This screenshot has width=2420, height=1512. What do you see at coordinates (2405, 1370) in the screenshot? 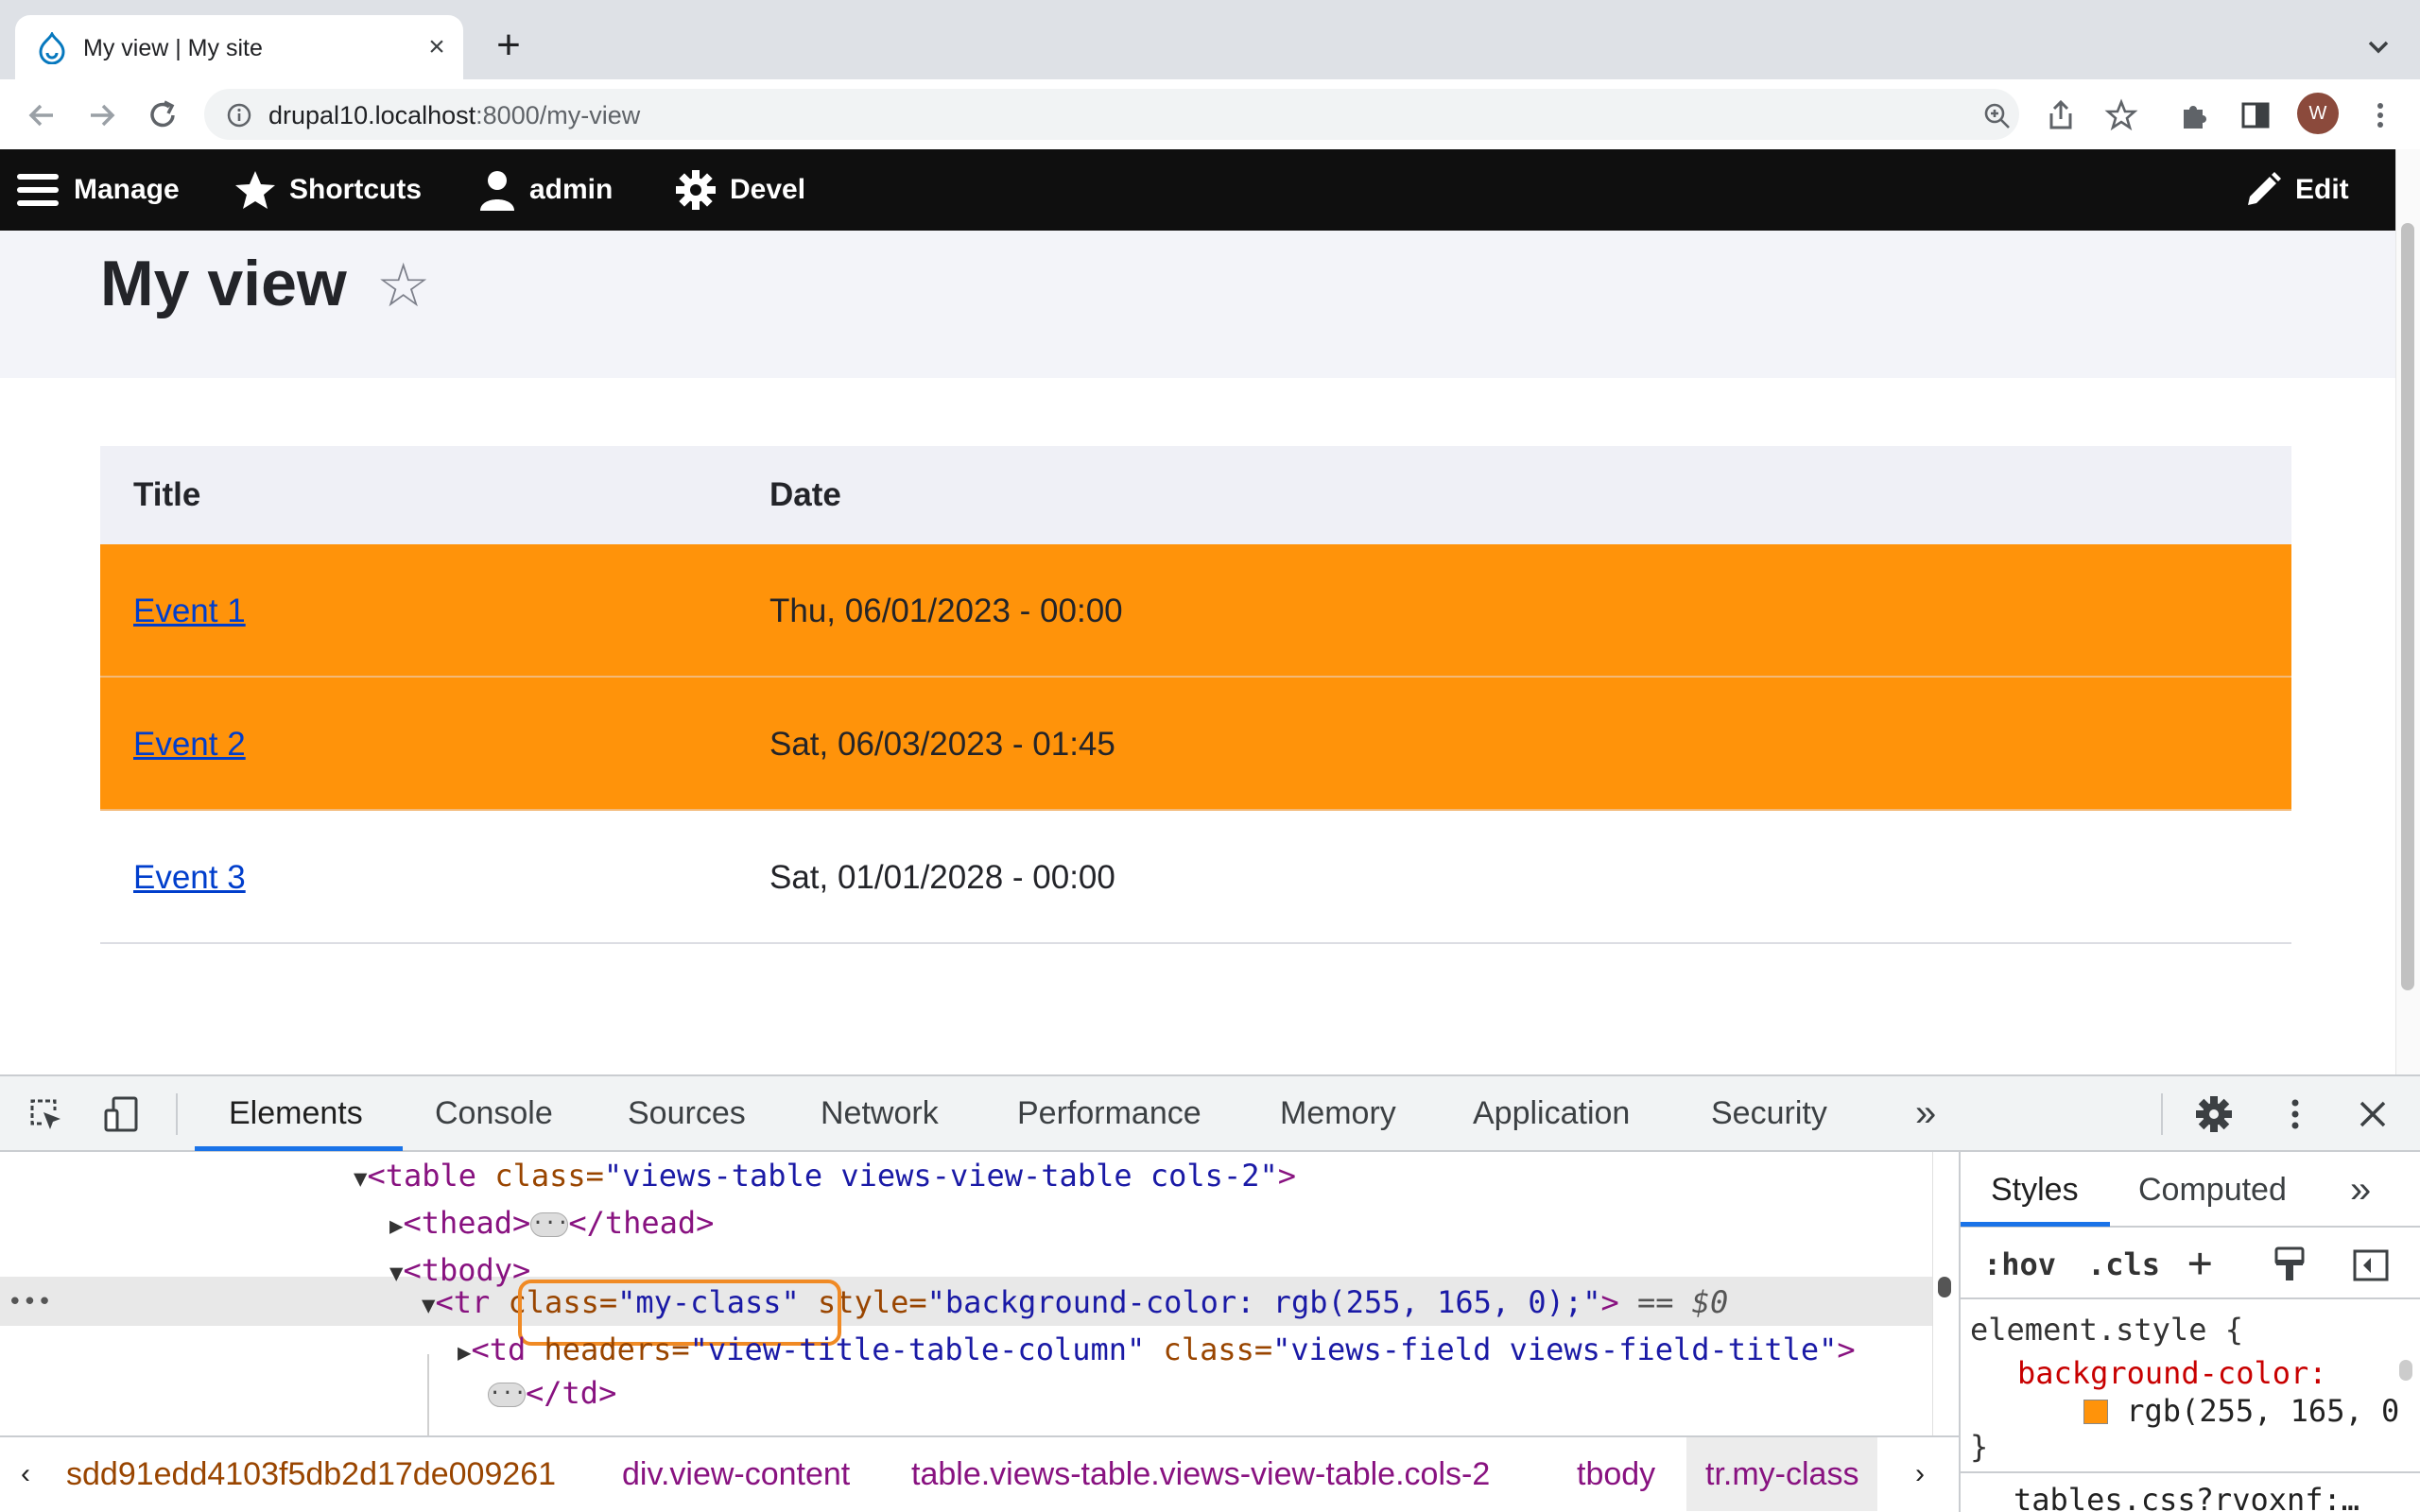
I see `styles-scrollbar-thumb` at bounding box center [2405, 1370].